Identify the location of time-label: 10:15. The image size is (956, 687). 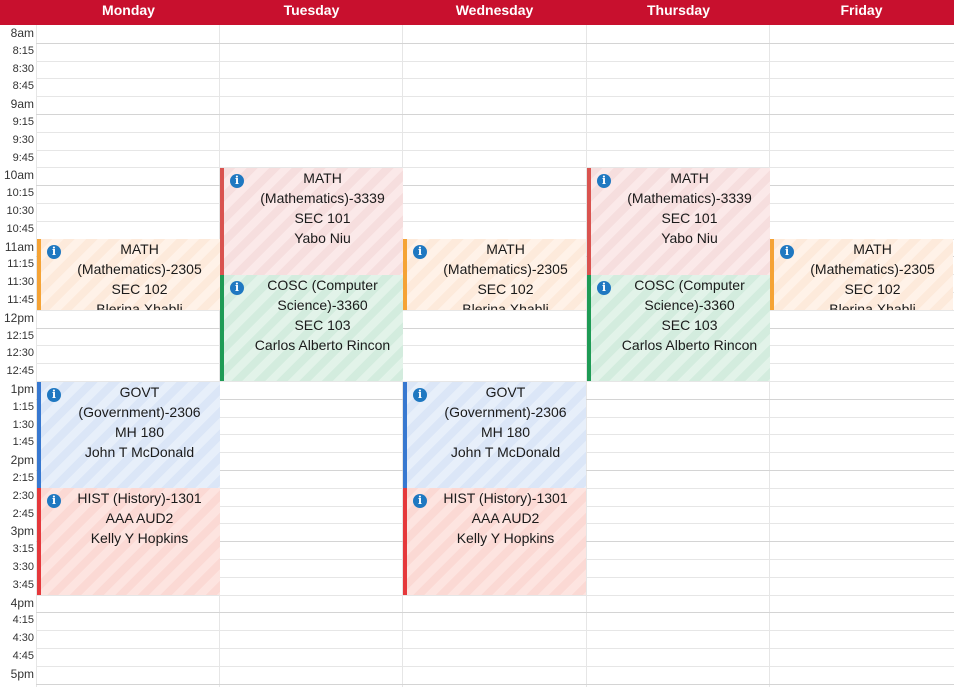
(20, 193).